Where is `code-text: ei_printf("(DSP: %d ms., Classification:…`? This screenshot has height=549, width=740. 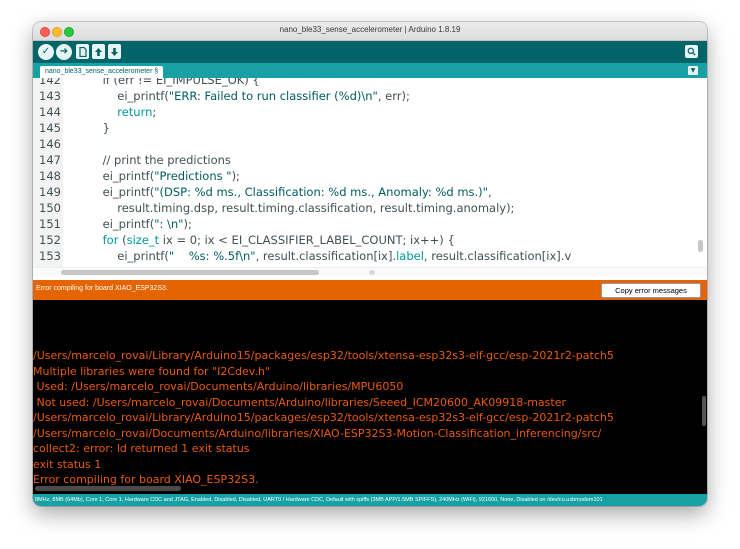 code-text: ei_printf("(DSP: %d ms., Classification:… is located at coordinates (290, 192).